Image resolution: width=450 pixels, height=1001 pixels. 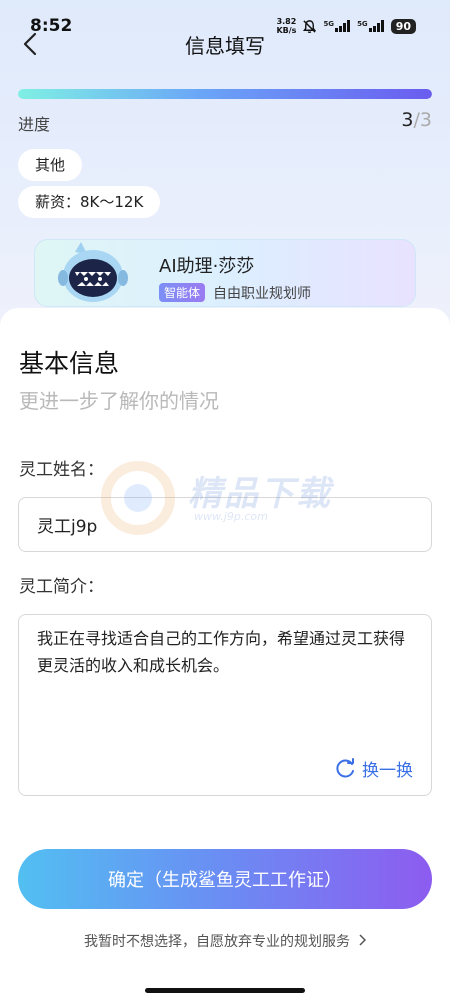 I want to click on refresh-label: 换一换, so click(x=387, y=771).